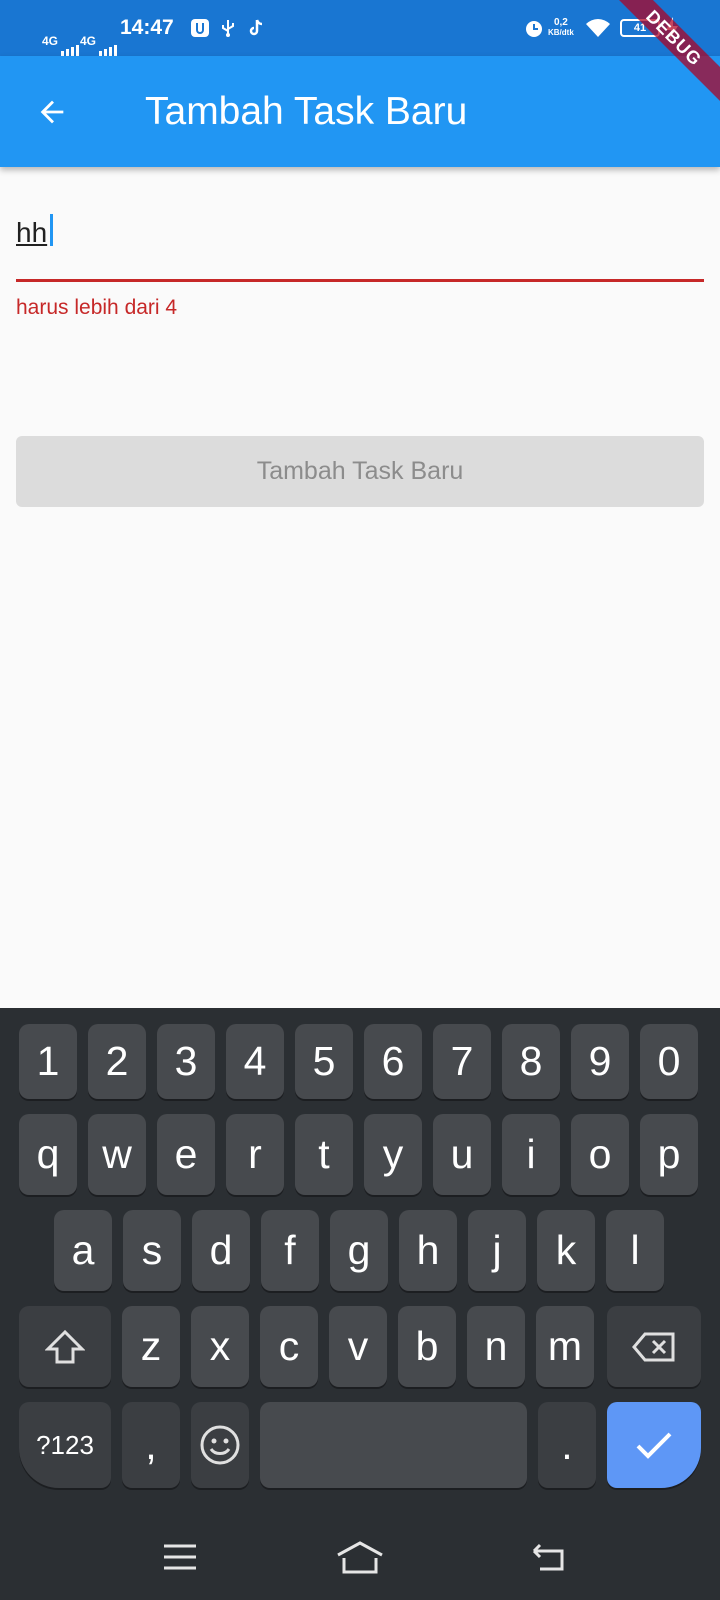 The image size is (720, 1600). I want to click on emoji-key, so click(220, 1445).